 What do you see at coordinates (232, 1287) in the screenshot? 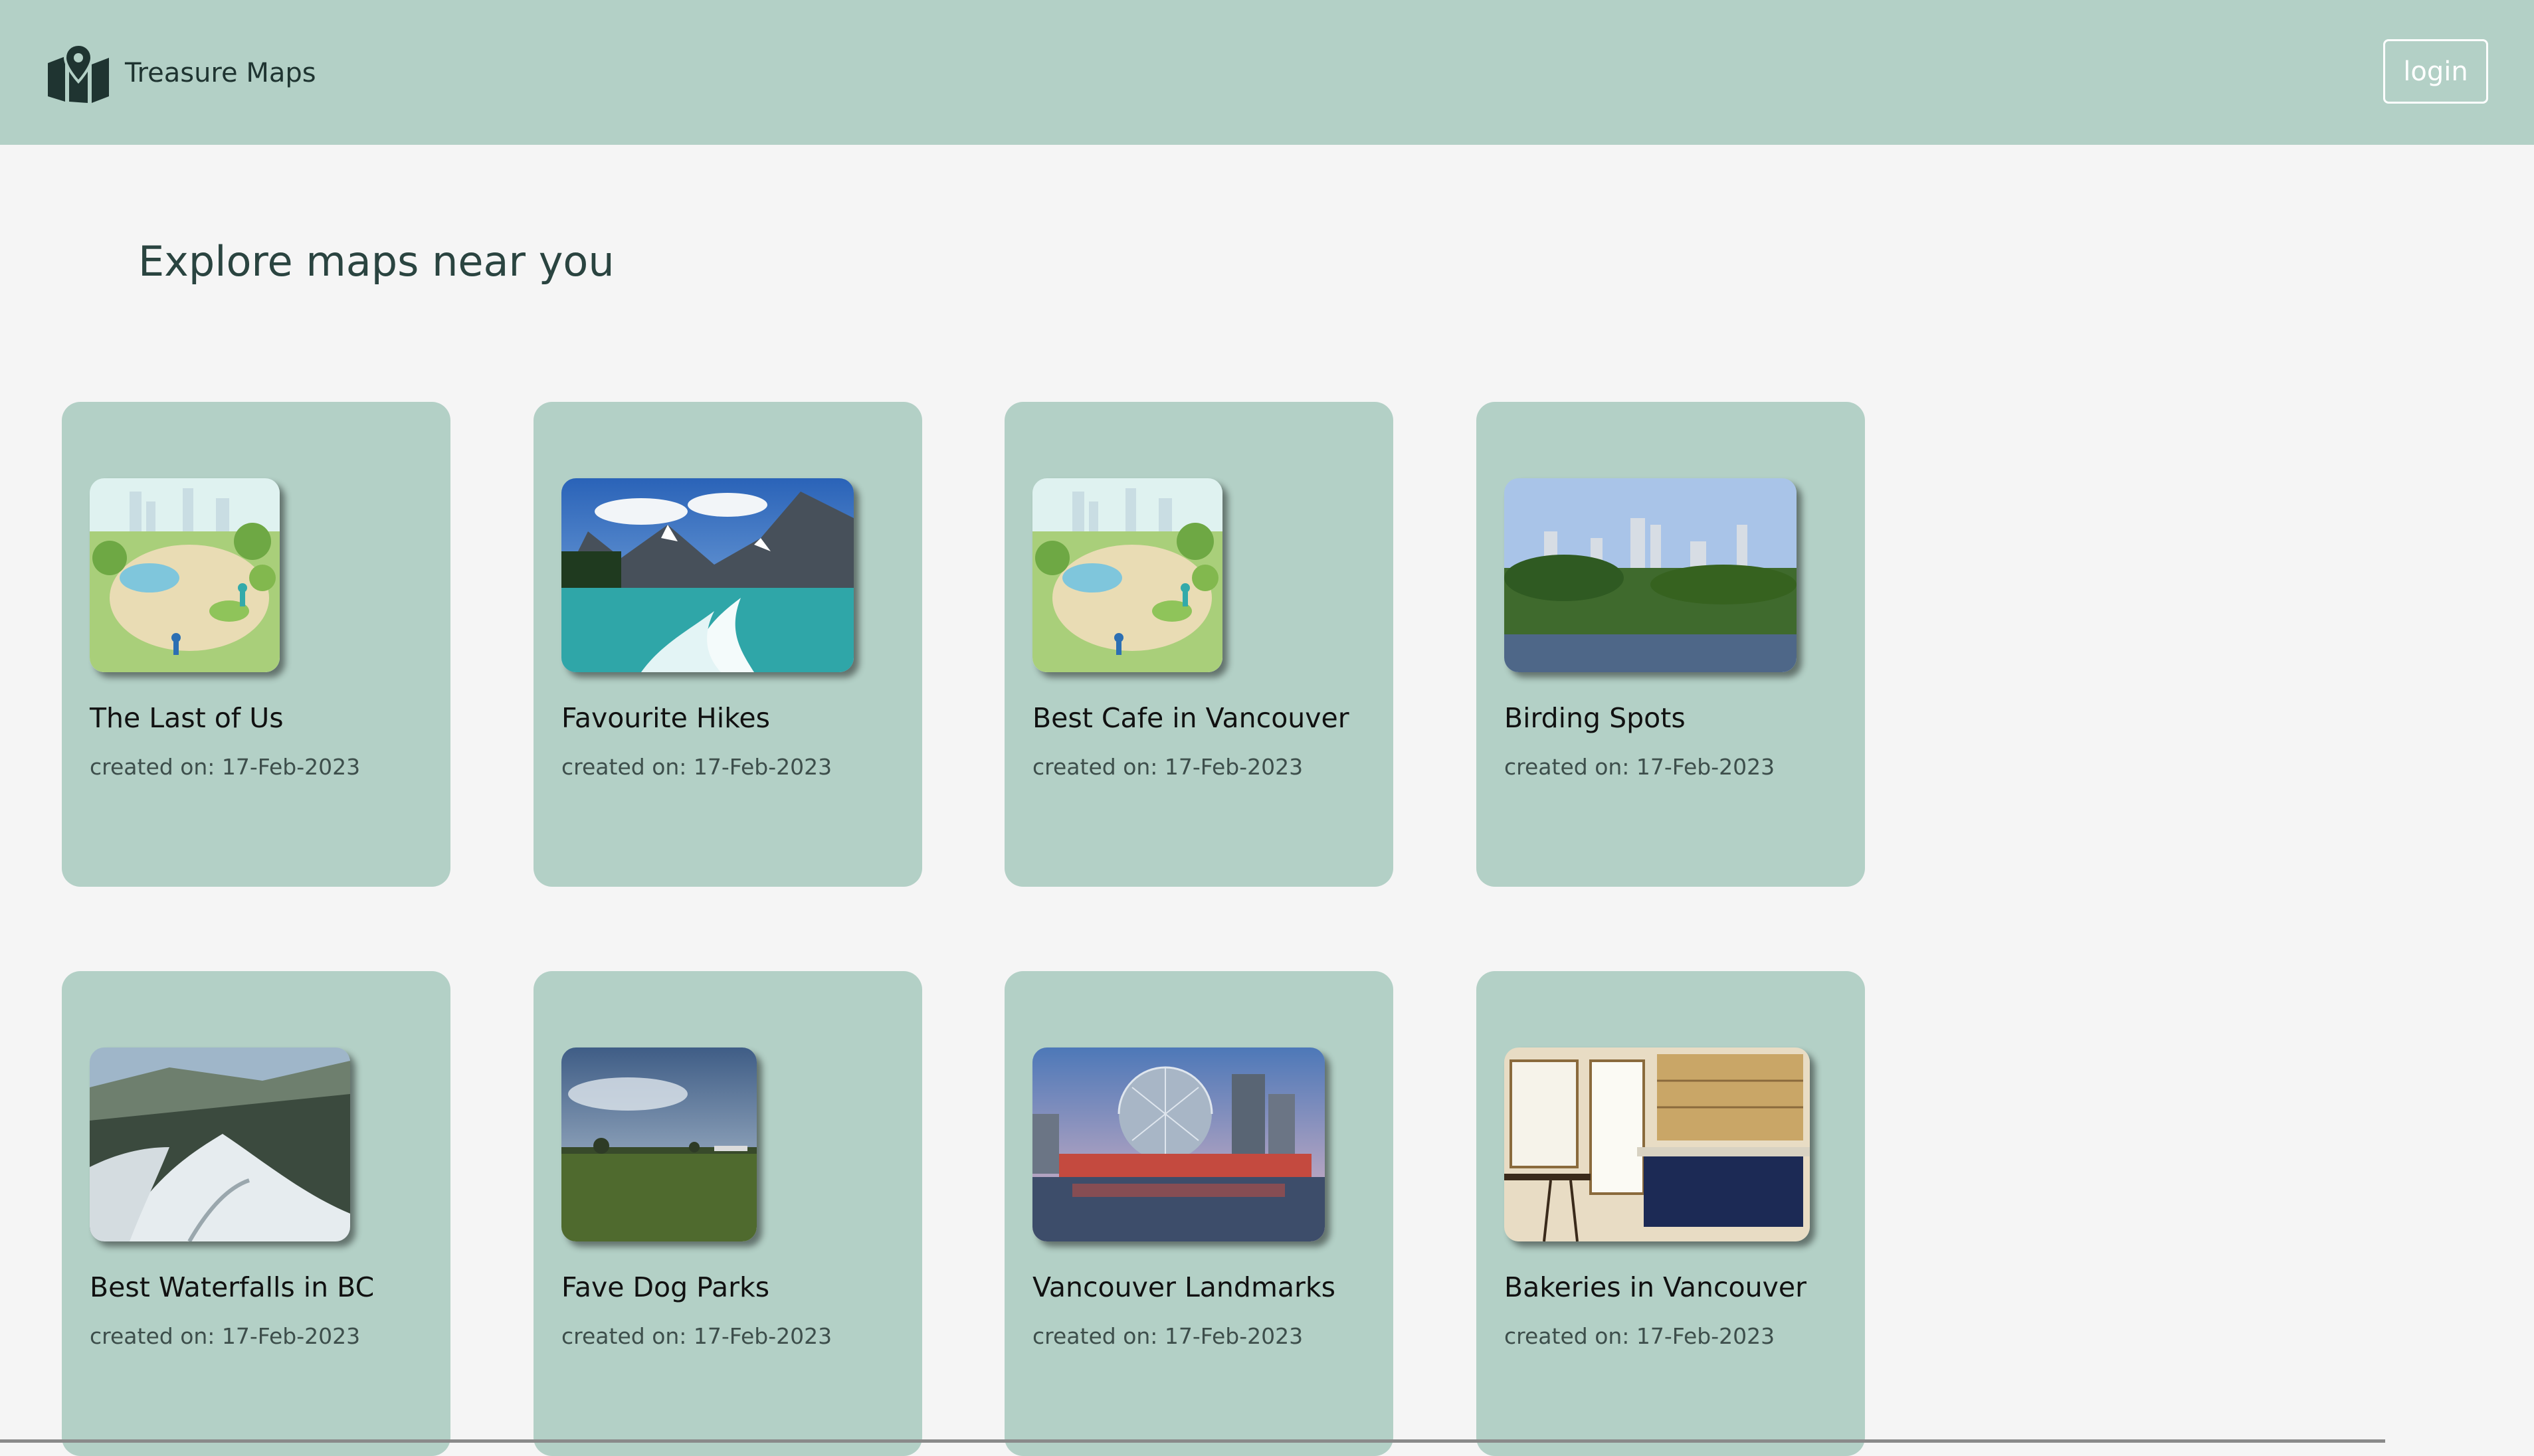
I see `map-card-title: Best Waterfalls in BC` at bounding box center [232, 1287].